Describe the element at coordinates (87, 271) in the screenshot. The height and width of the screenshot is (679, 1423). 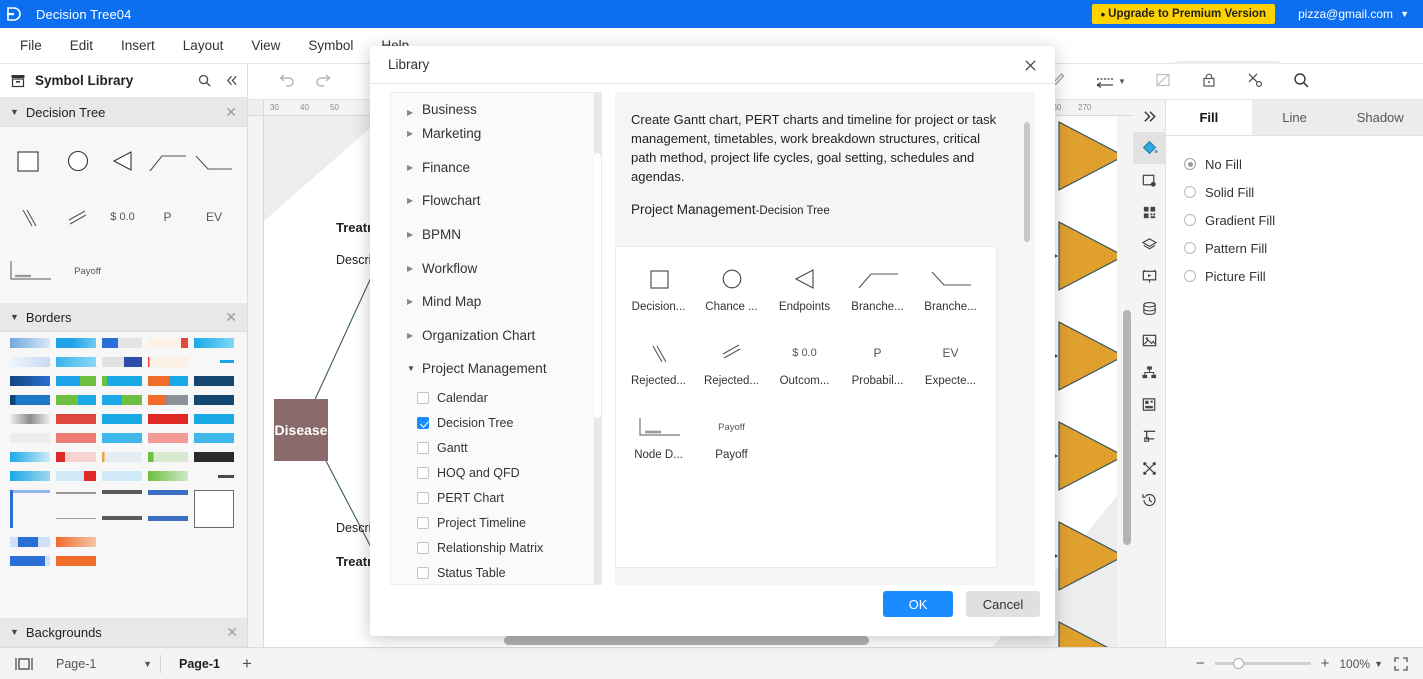
I see `shape-payoff: Payoff` at that location.